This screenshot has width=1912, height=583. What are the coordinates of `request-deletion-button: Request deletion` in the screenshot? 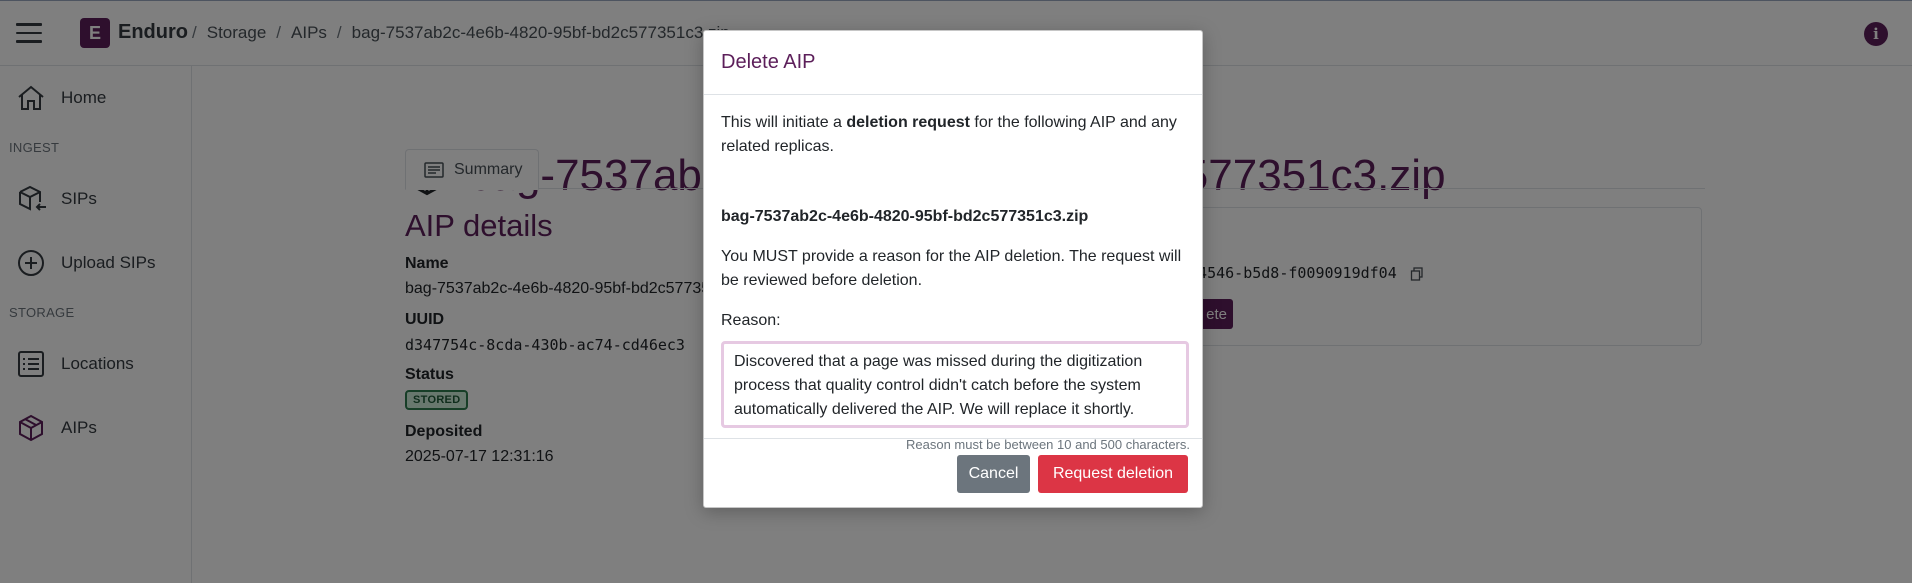 It's located at (1113, 474).